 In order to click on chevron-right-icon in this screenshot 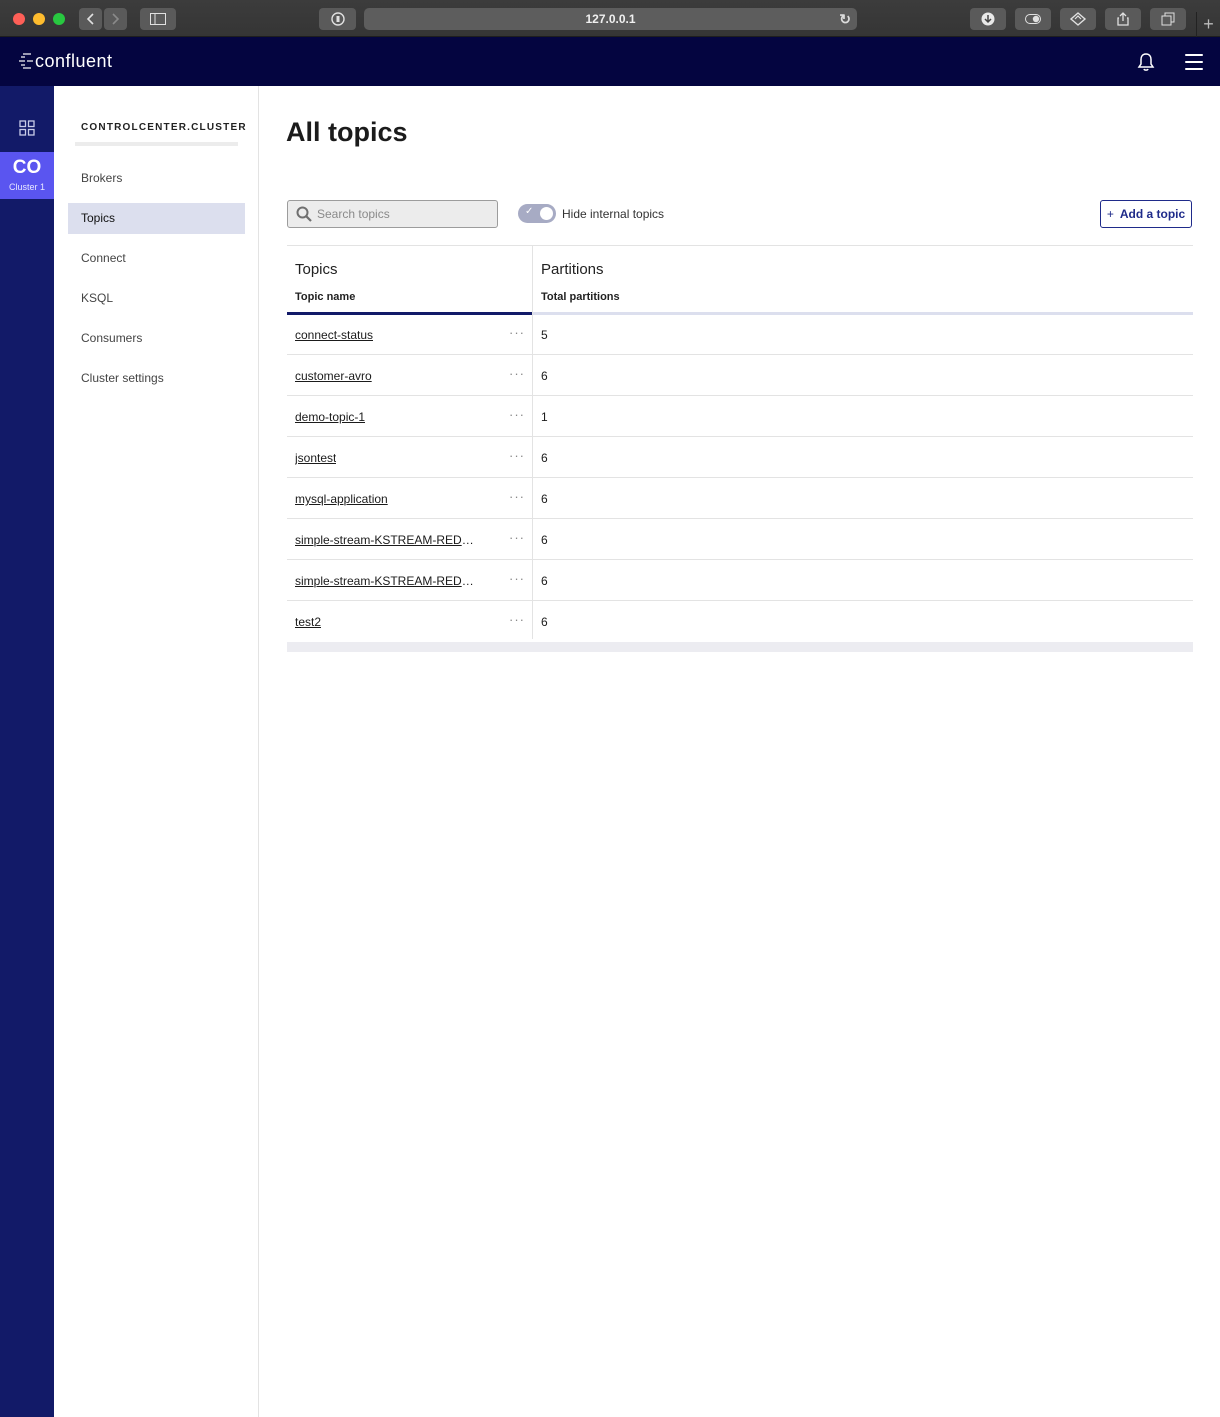, I will do `click(116, 19)`.